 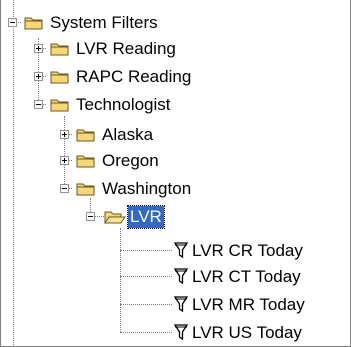 I want to click on tree-node-system-filters: System Filters, so click(x=84, y=22).